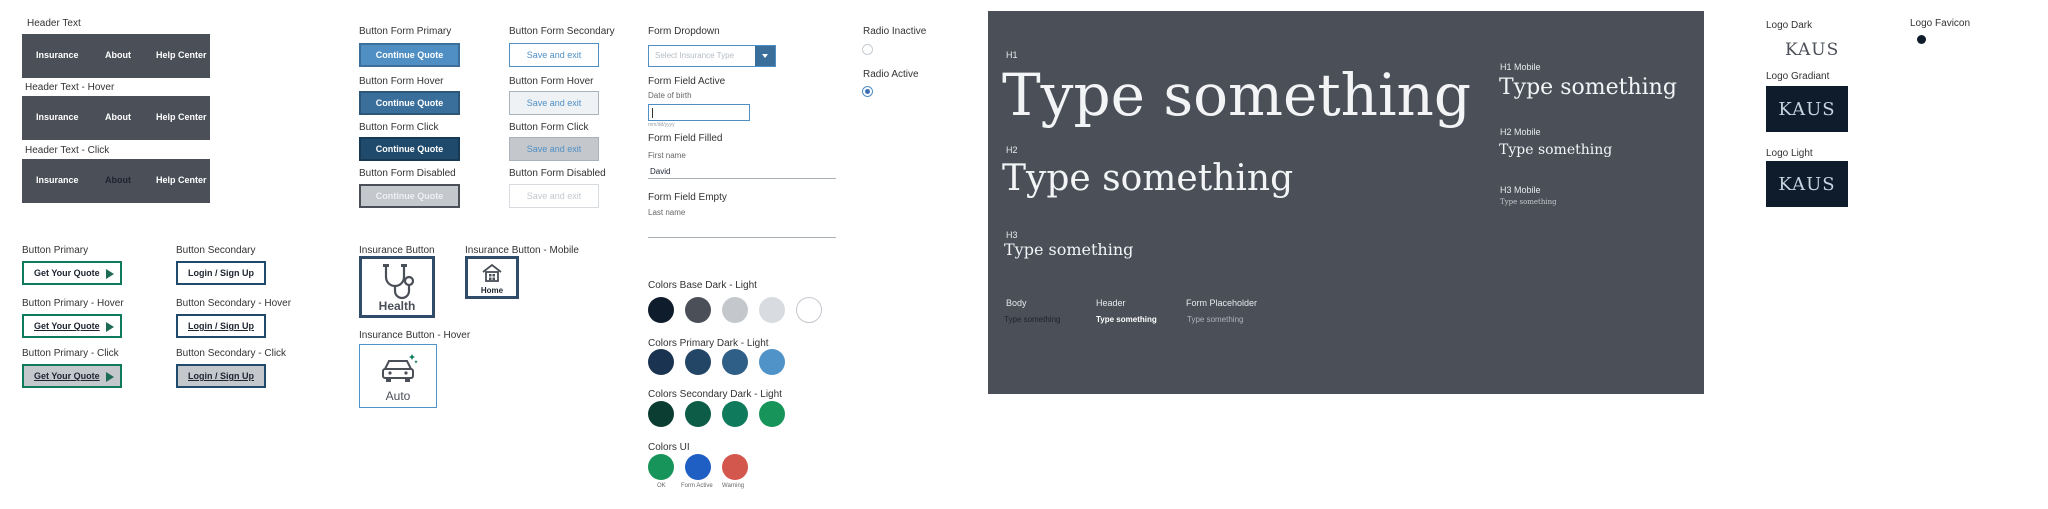  I want to click on get-quote-button-click: Get Your Quote, so click(72, 376).